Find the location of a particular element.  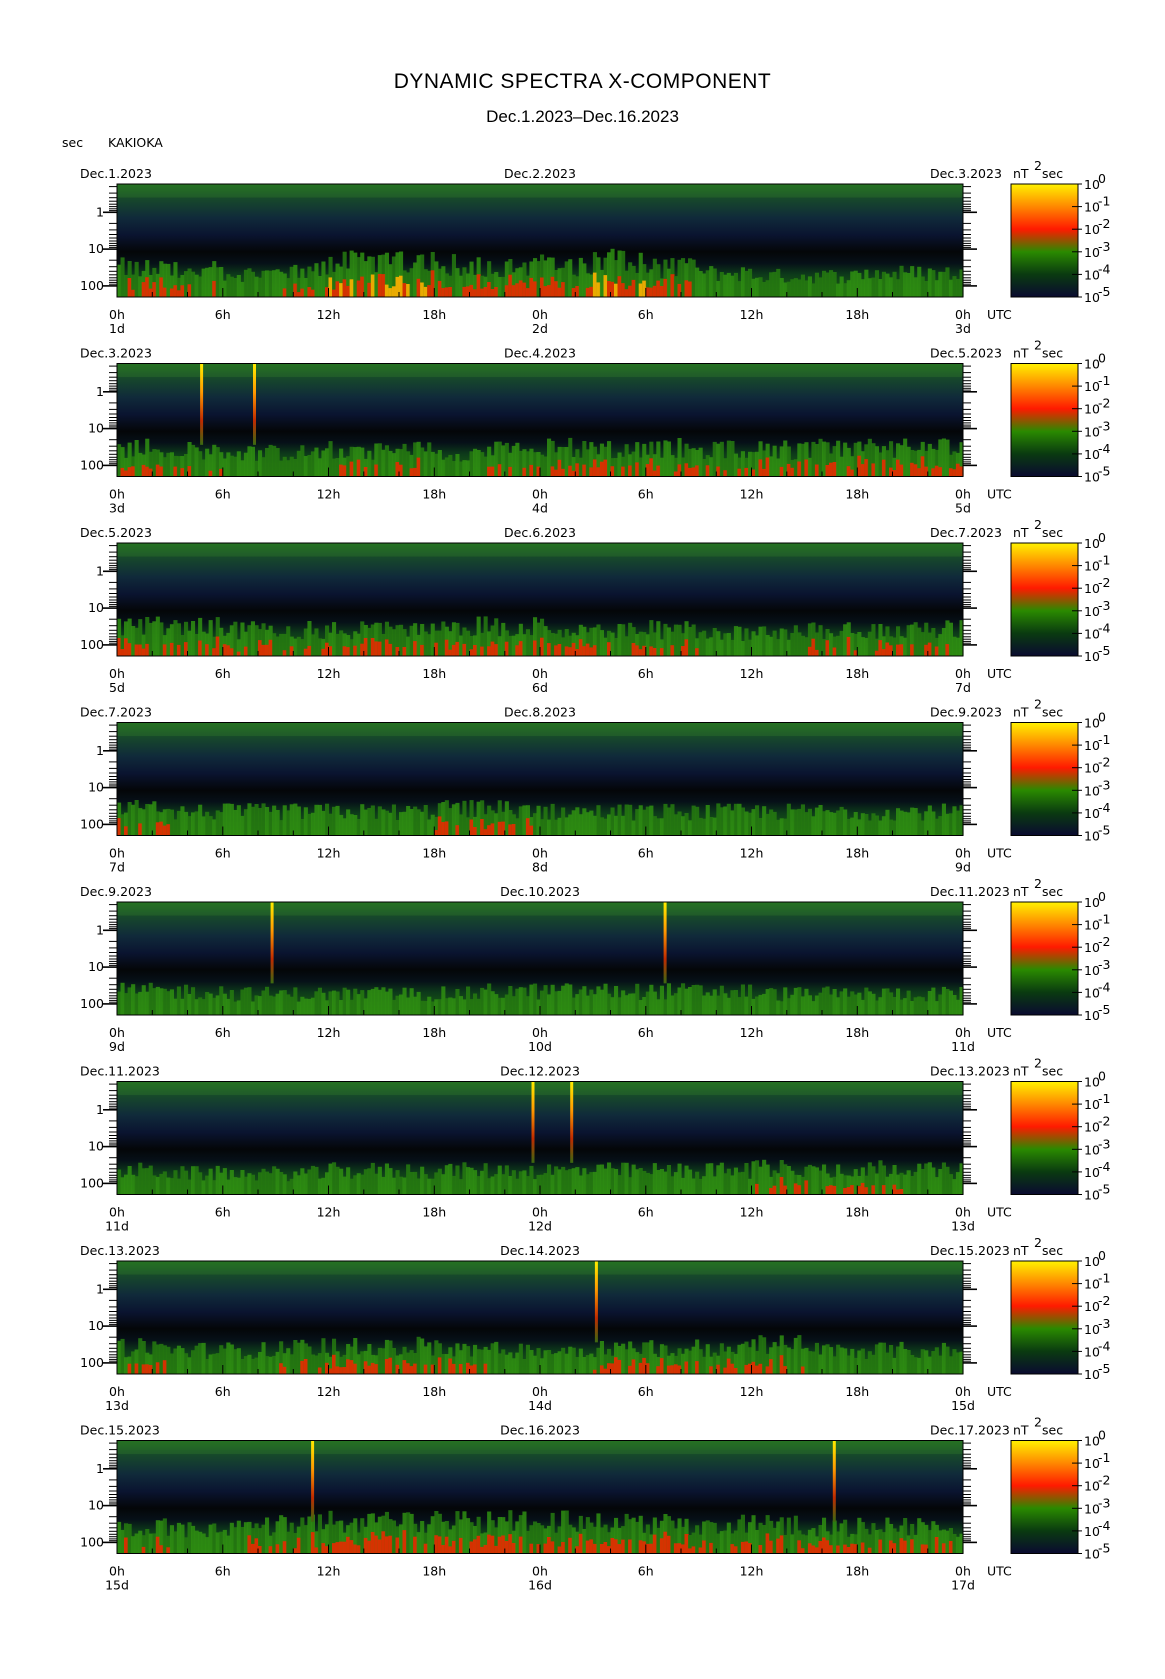

day-label-right: 9d is located at coordinates (963, 867).